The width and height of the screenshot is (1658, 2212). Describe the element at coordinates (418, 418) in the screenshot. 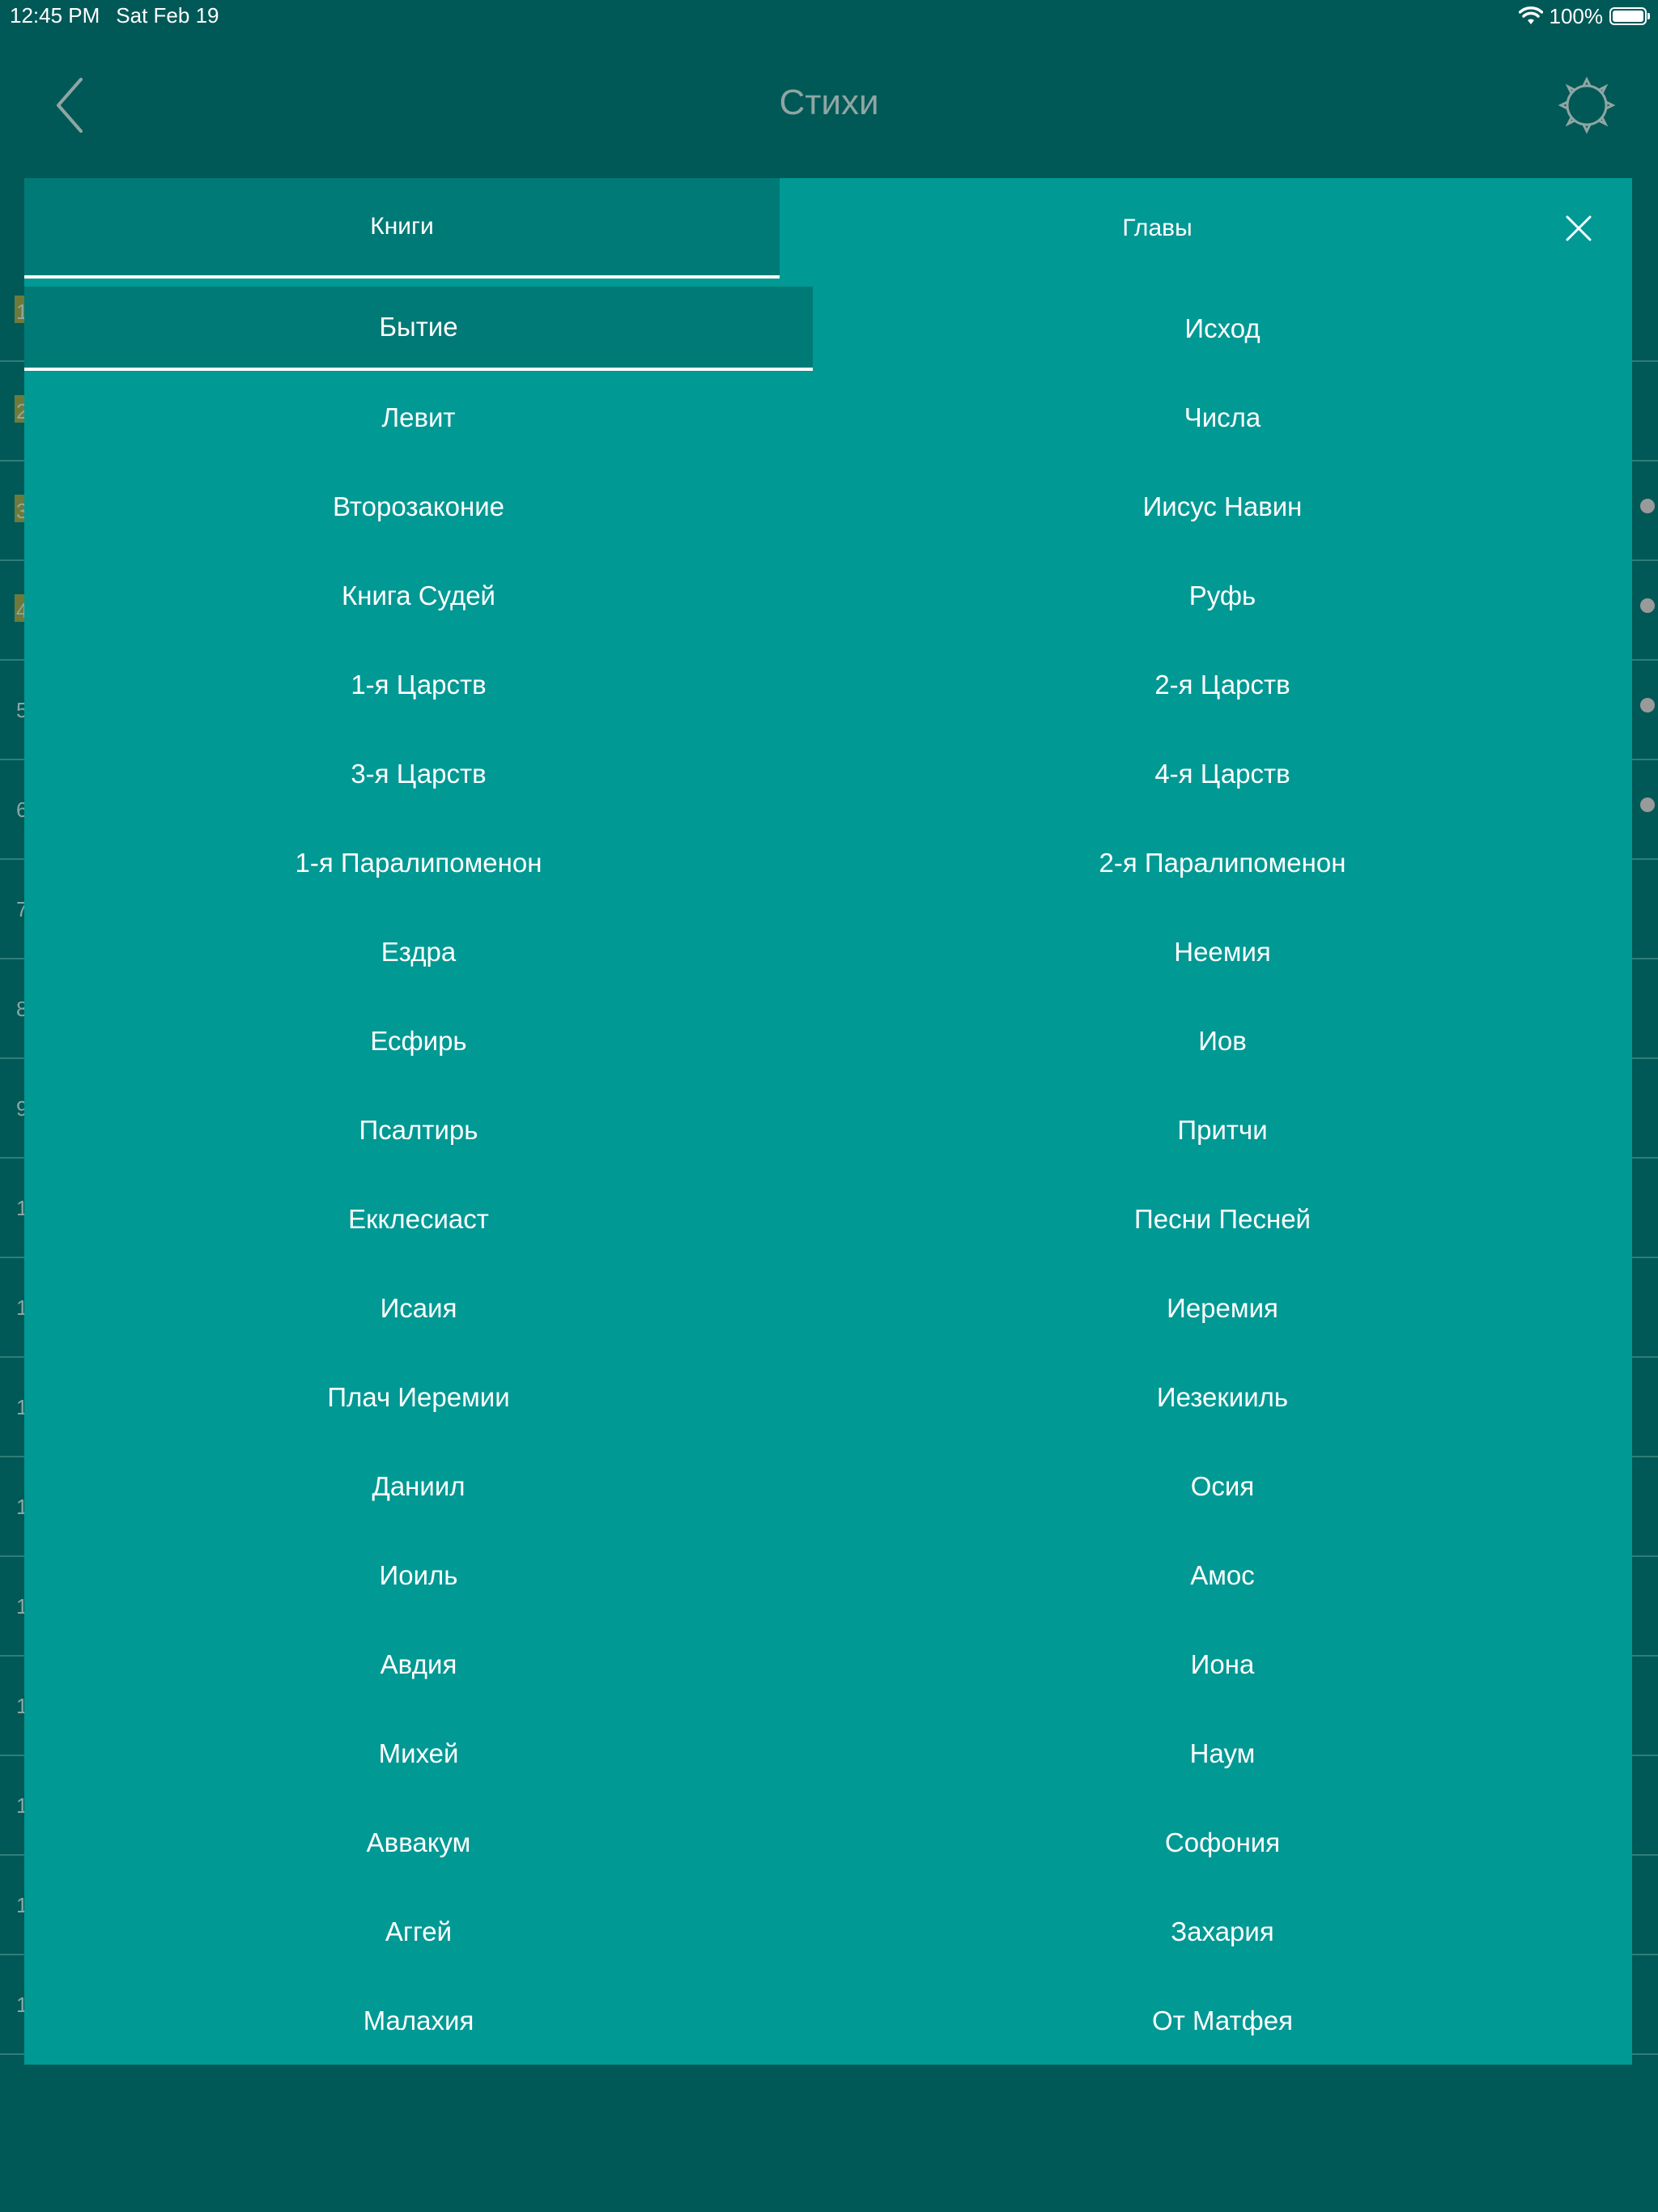

I see `book-item: Левит` at that location.